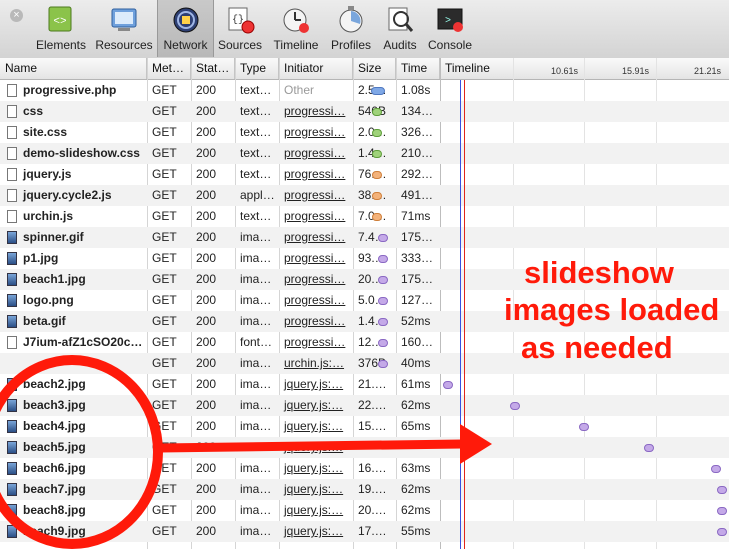  Describe the element at coordinates (311, 446) in the screenshot. I see `annotation-arrow-shaft` at that location.